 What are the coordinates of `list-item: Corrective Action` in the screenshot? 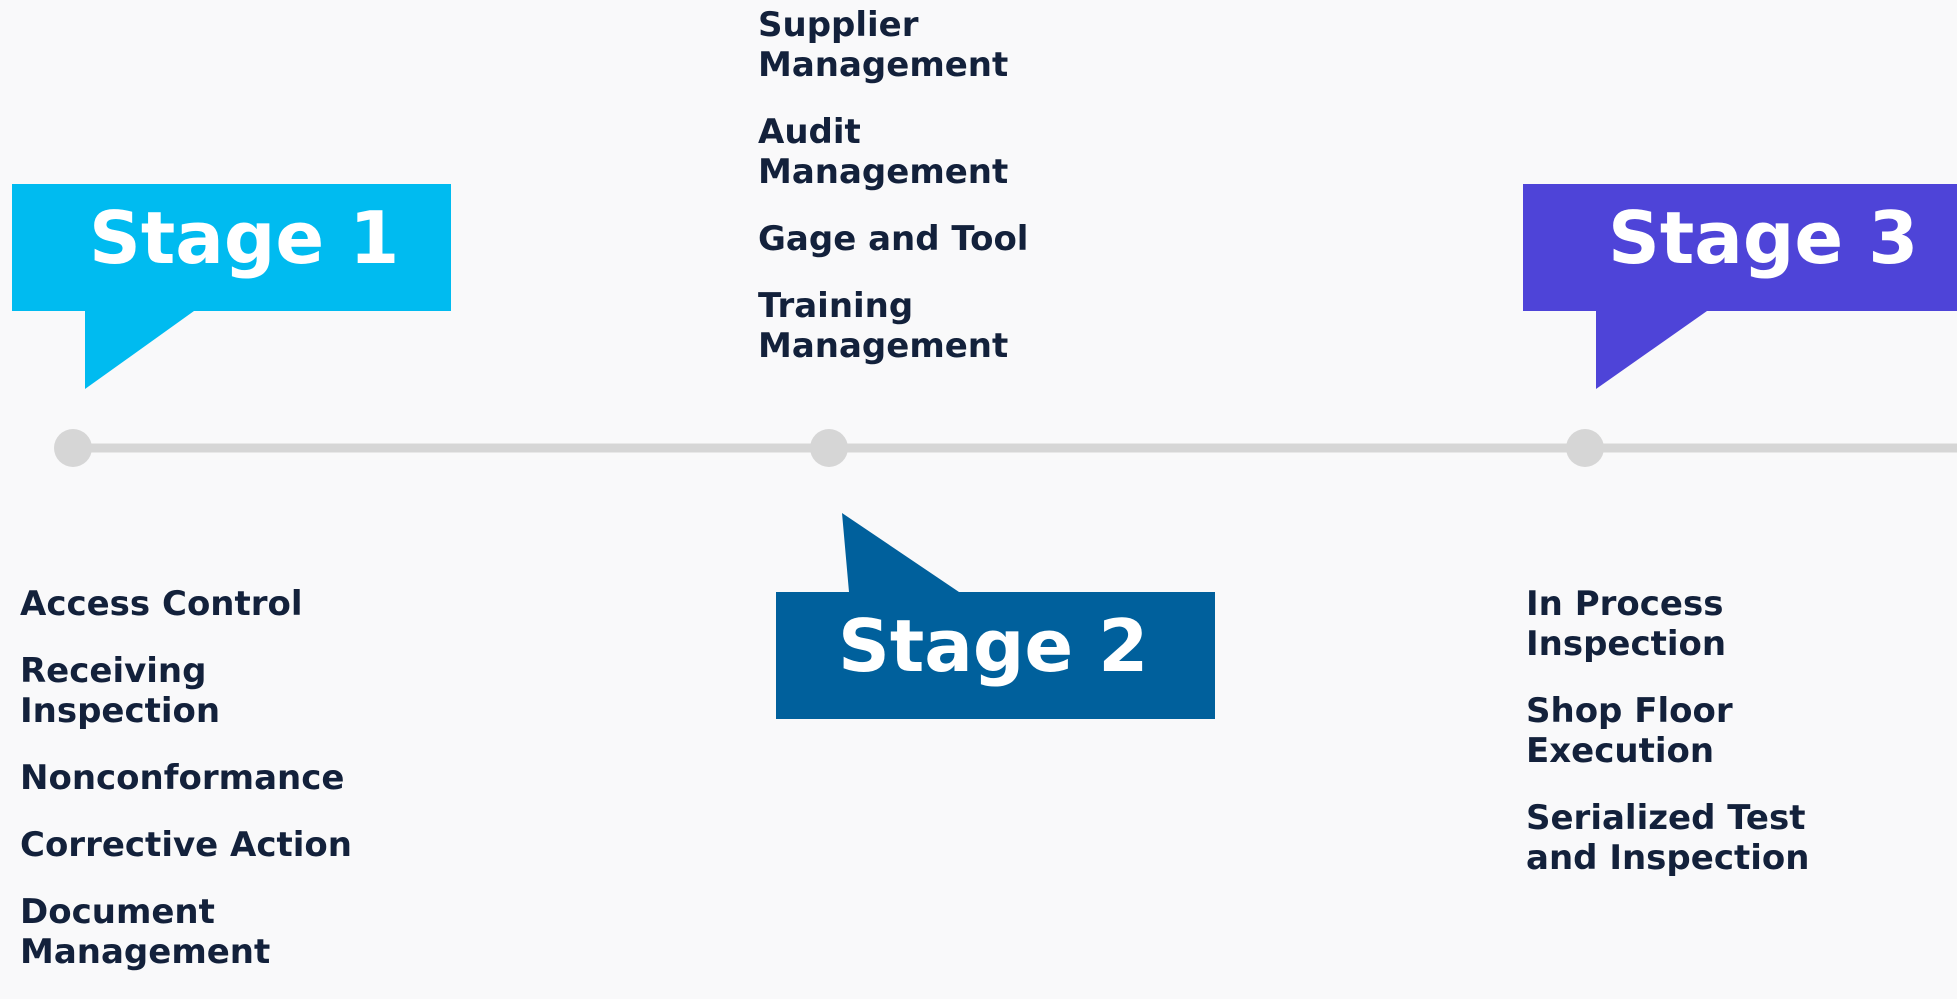 It's located at (186, 845).